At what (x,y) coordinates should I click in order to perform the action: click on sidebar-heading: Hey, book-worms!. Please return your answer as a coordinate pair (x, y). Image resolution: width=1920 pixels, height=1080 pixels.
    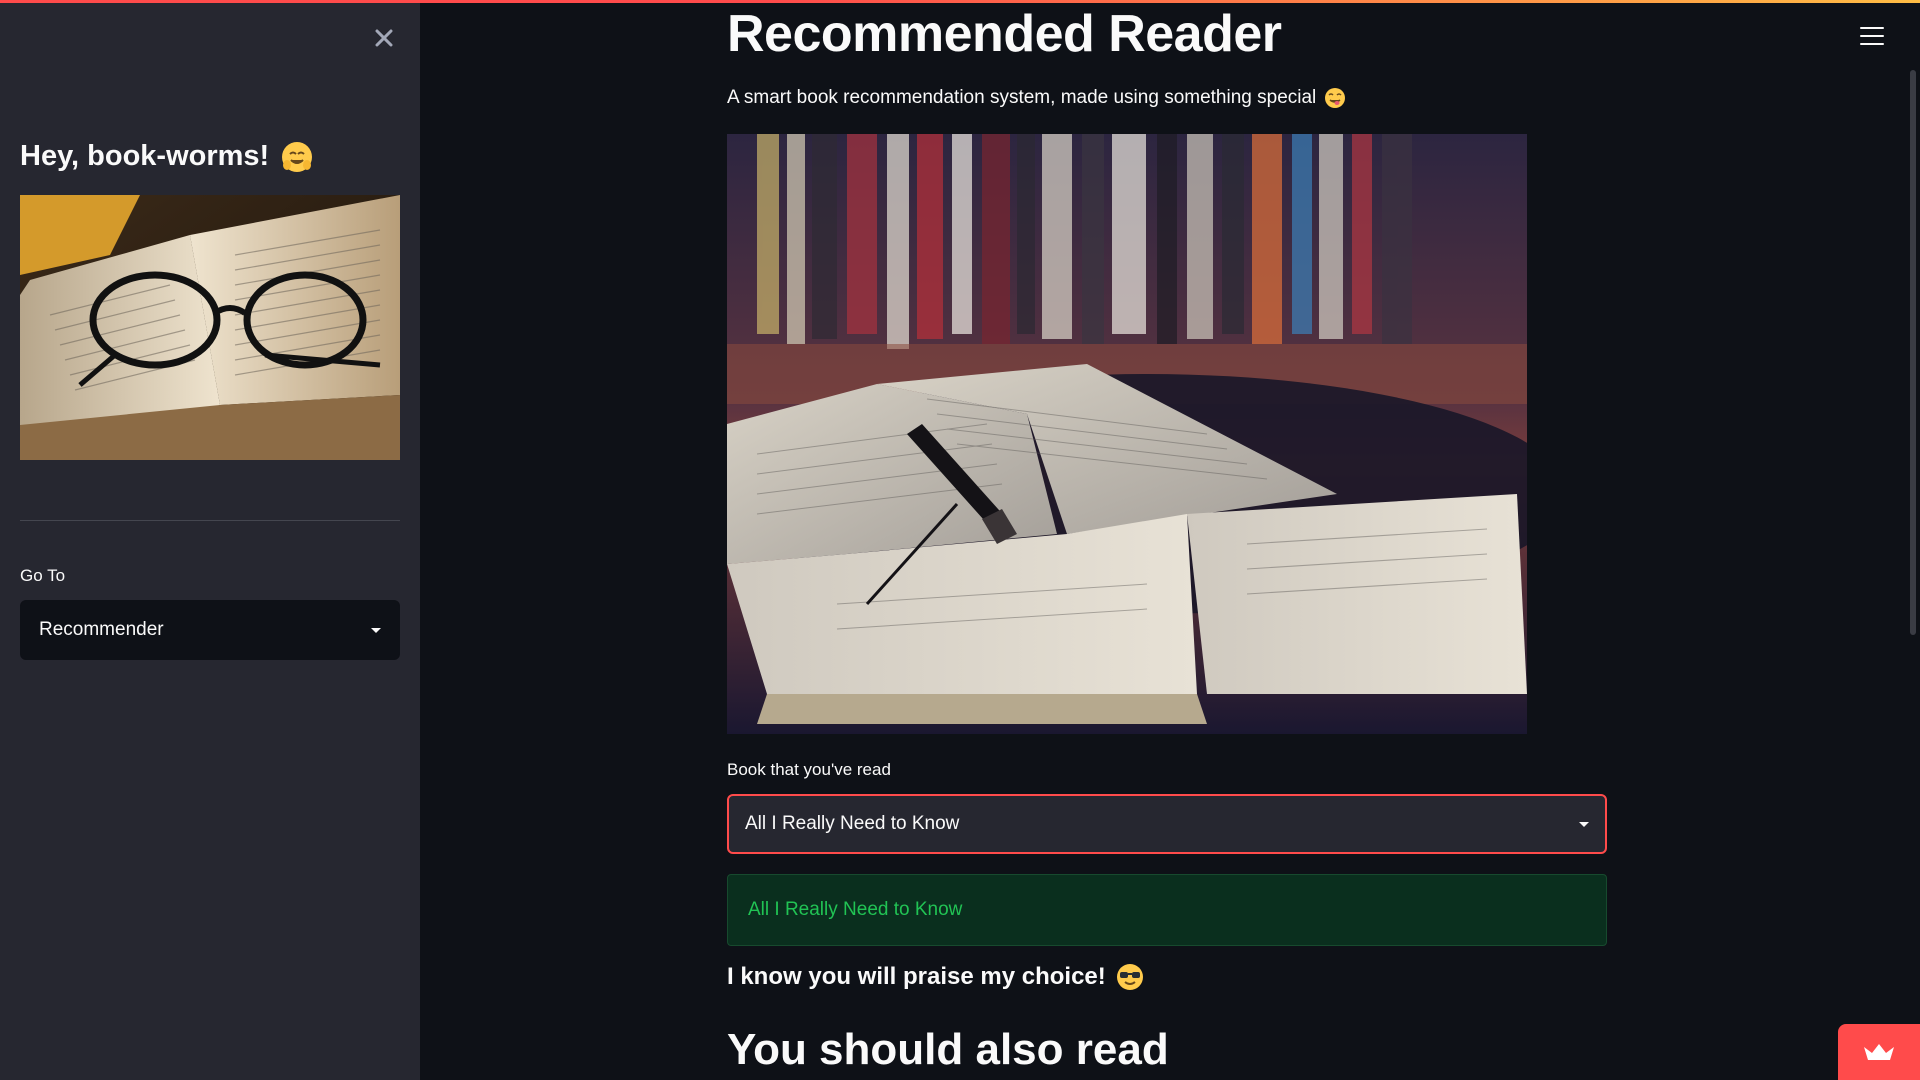
    Looking at the image, I should click on (166, 156).